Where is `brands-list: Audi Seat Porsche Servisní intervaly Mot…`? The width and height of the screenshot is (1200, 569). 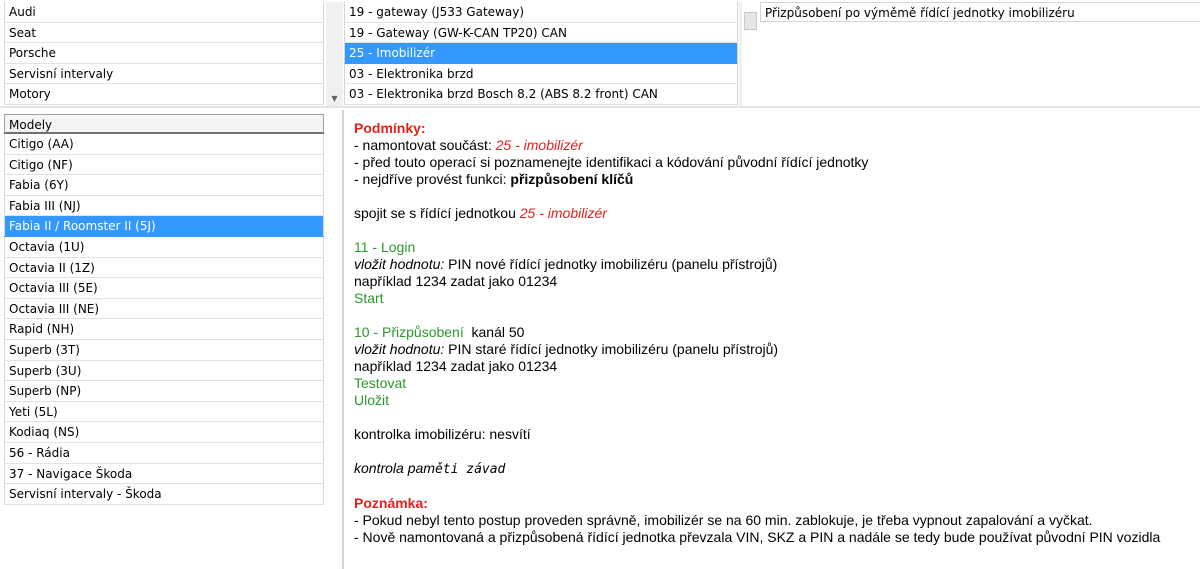
brands-list: Audi Seat Porsche Servisní intervaly Mot… is located at coordinates (164, 54).